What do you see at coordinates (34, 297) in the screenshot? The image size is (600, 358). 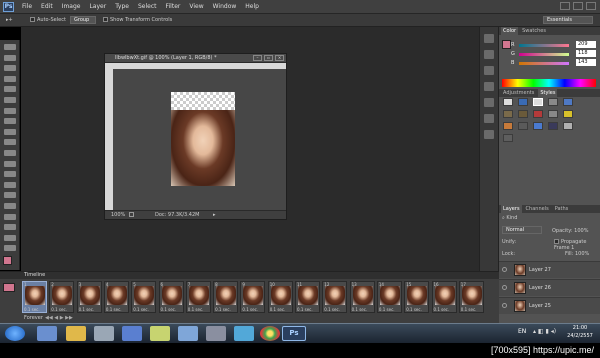 I see `timeline-frame: 1 0.1 sec.` at bounding box center [34, 297].